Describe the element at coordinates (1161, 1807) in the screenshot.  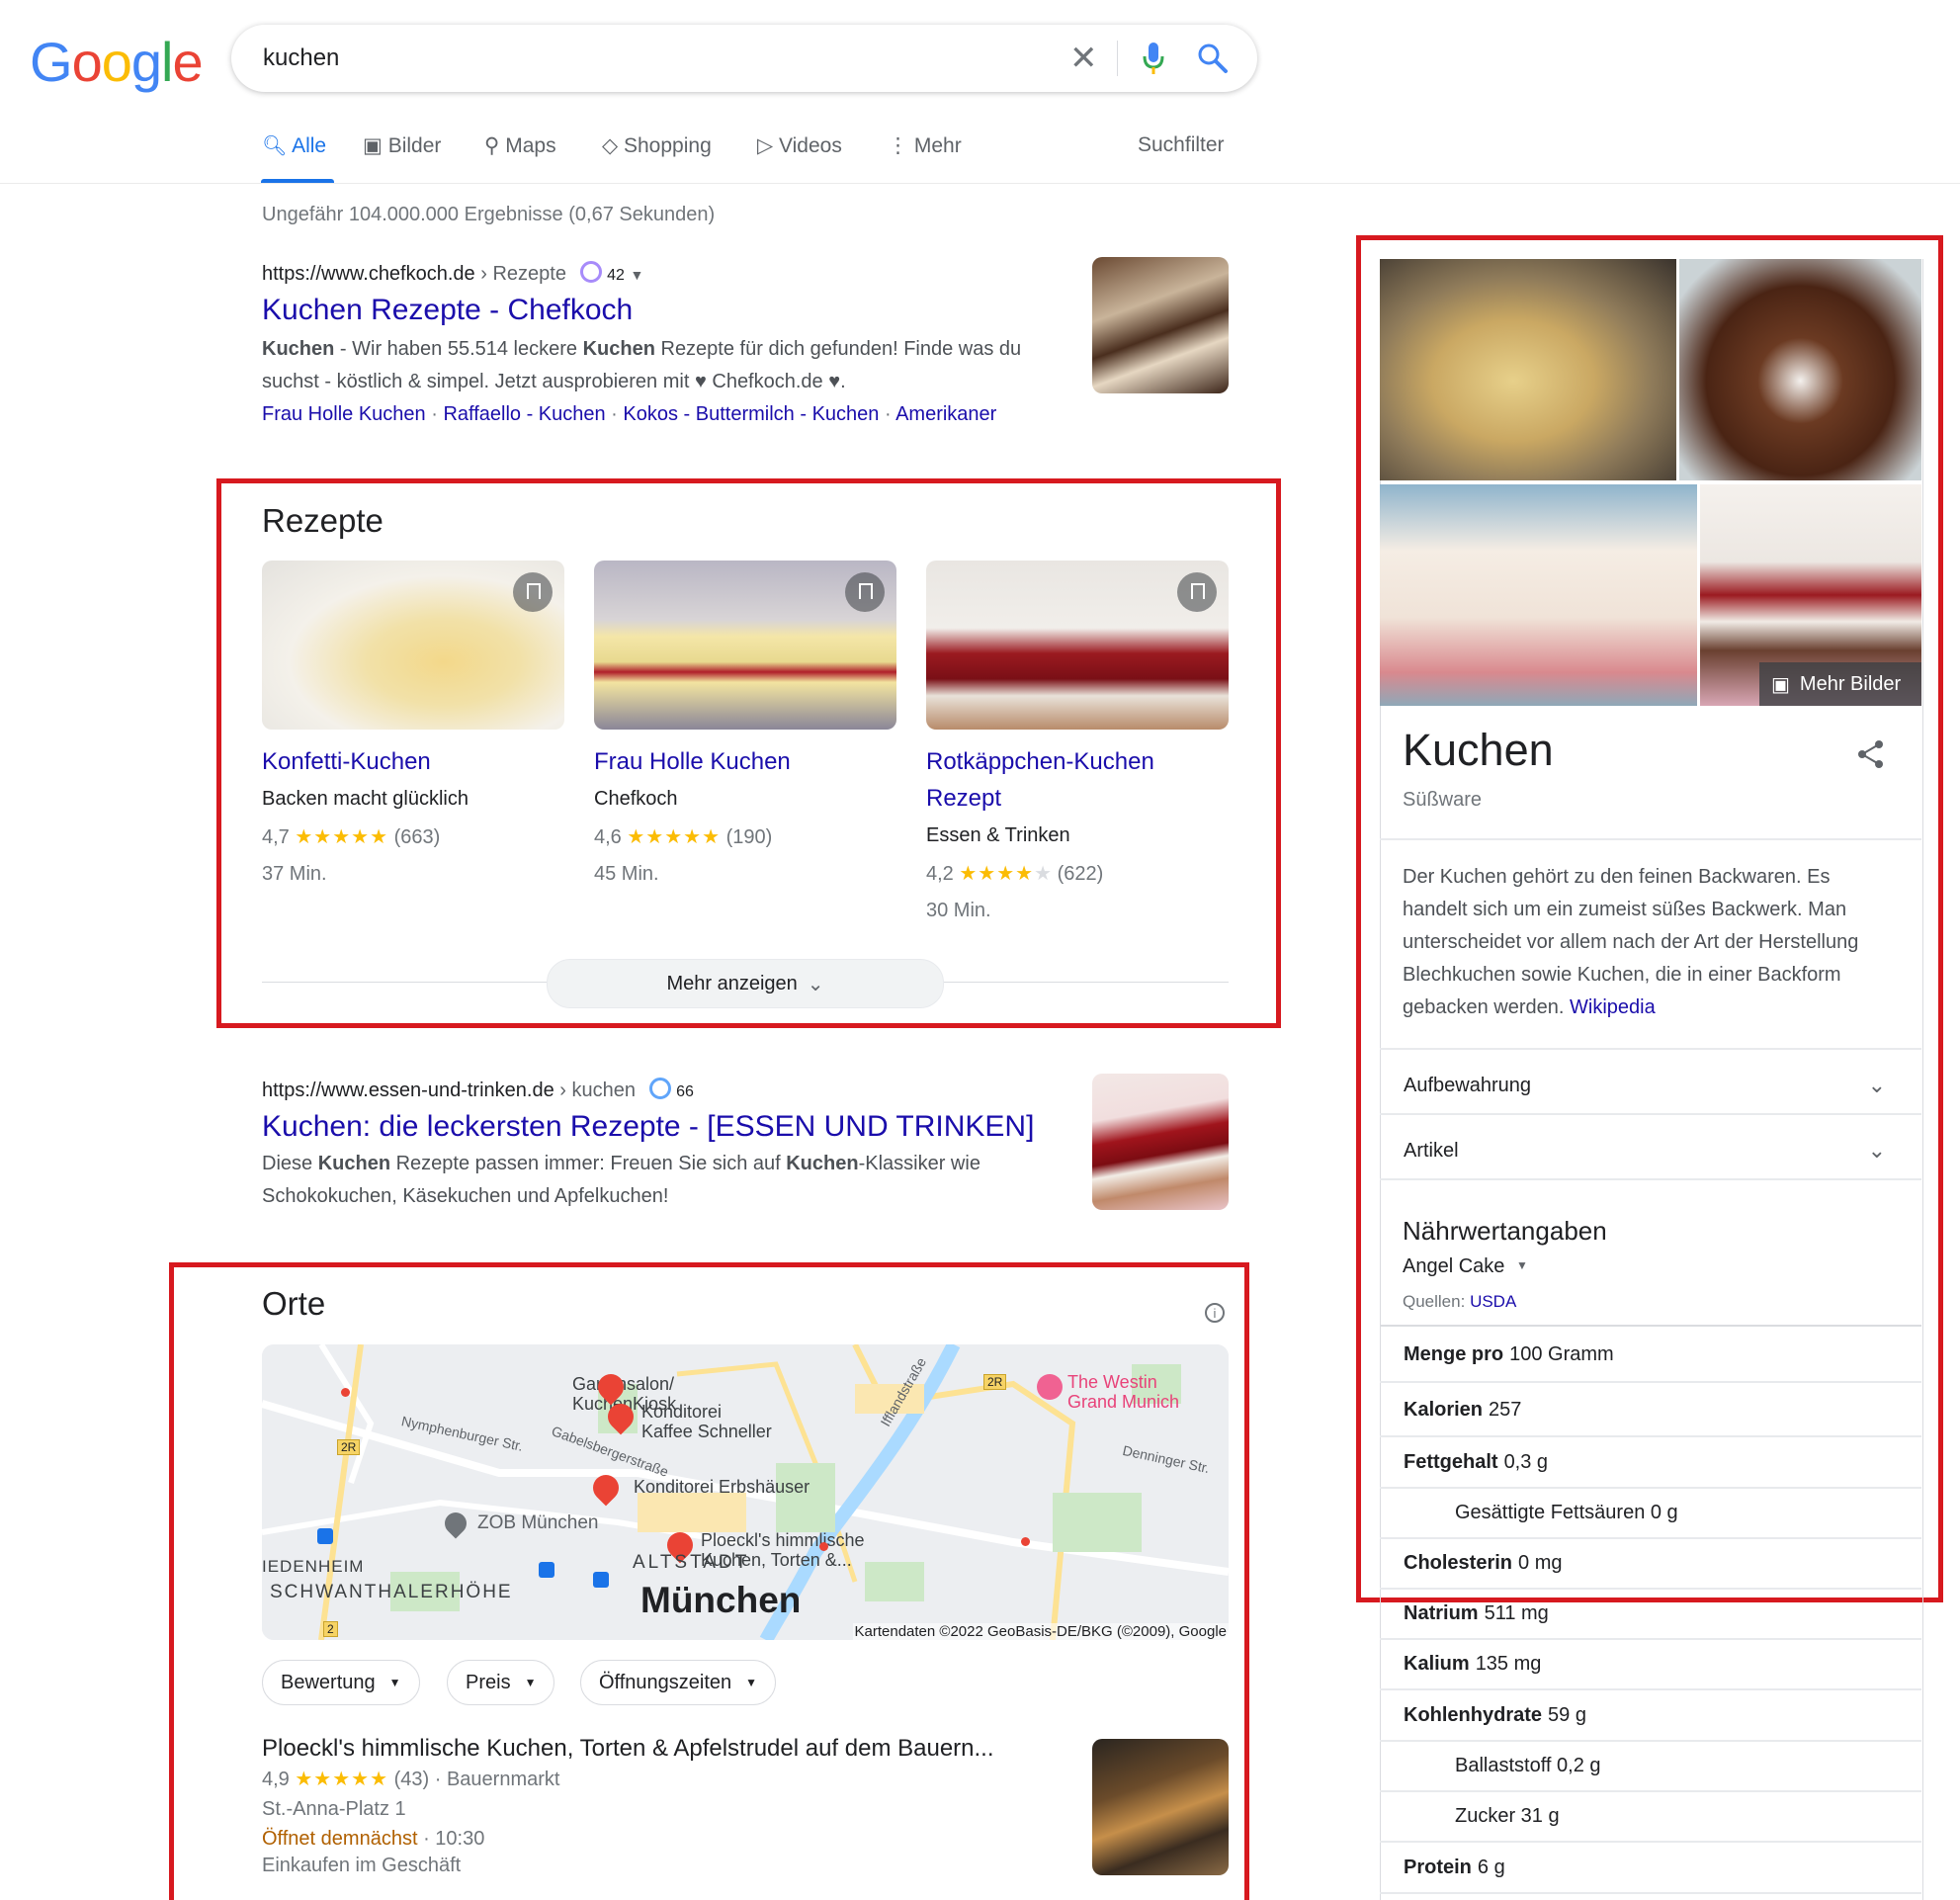
I see `place-thumbnail` at that location.